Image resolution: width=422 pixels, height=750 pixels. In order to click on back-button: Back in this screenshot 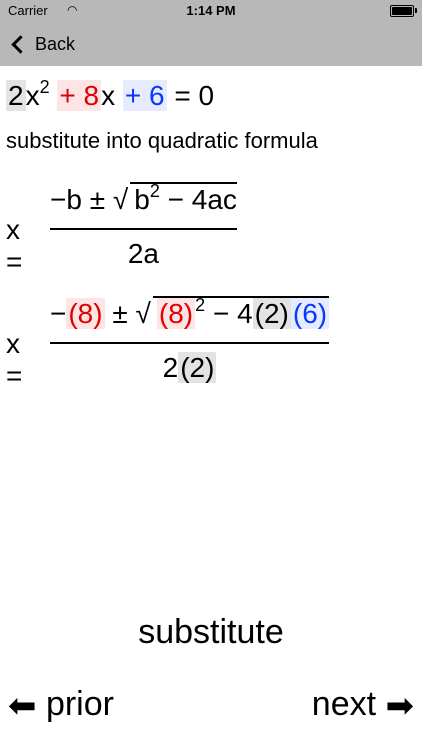, I will do `click(41, 44)`.